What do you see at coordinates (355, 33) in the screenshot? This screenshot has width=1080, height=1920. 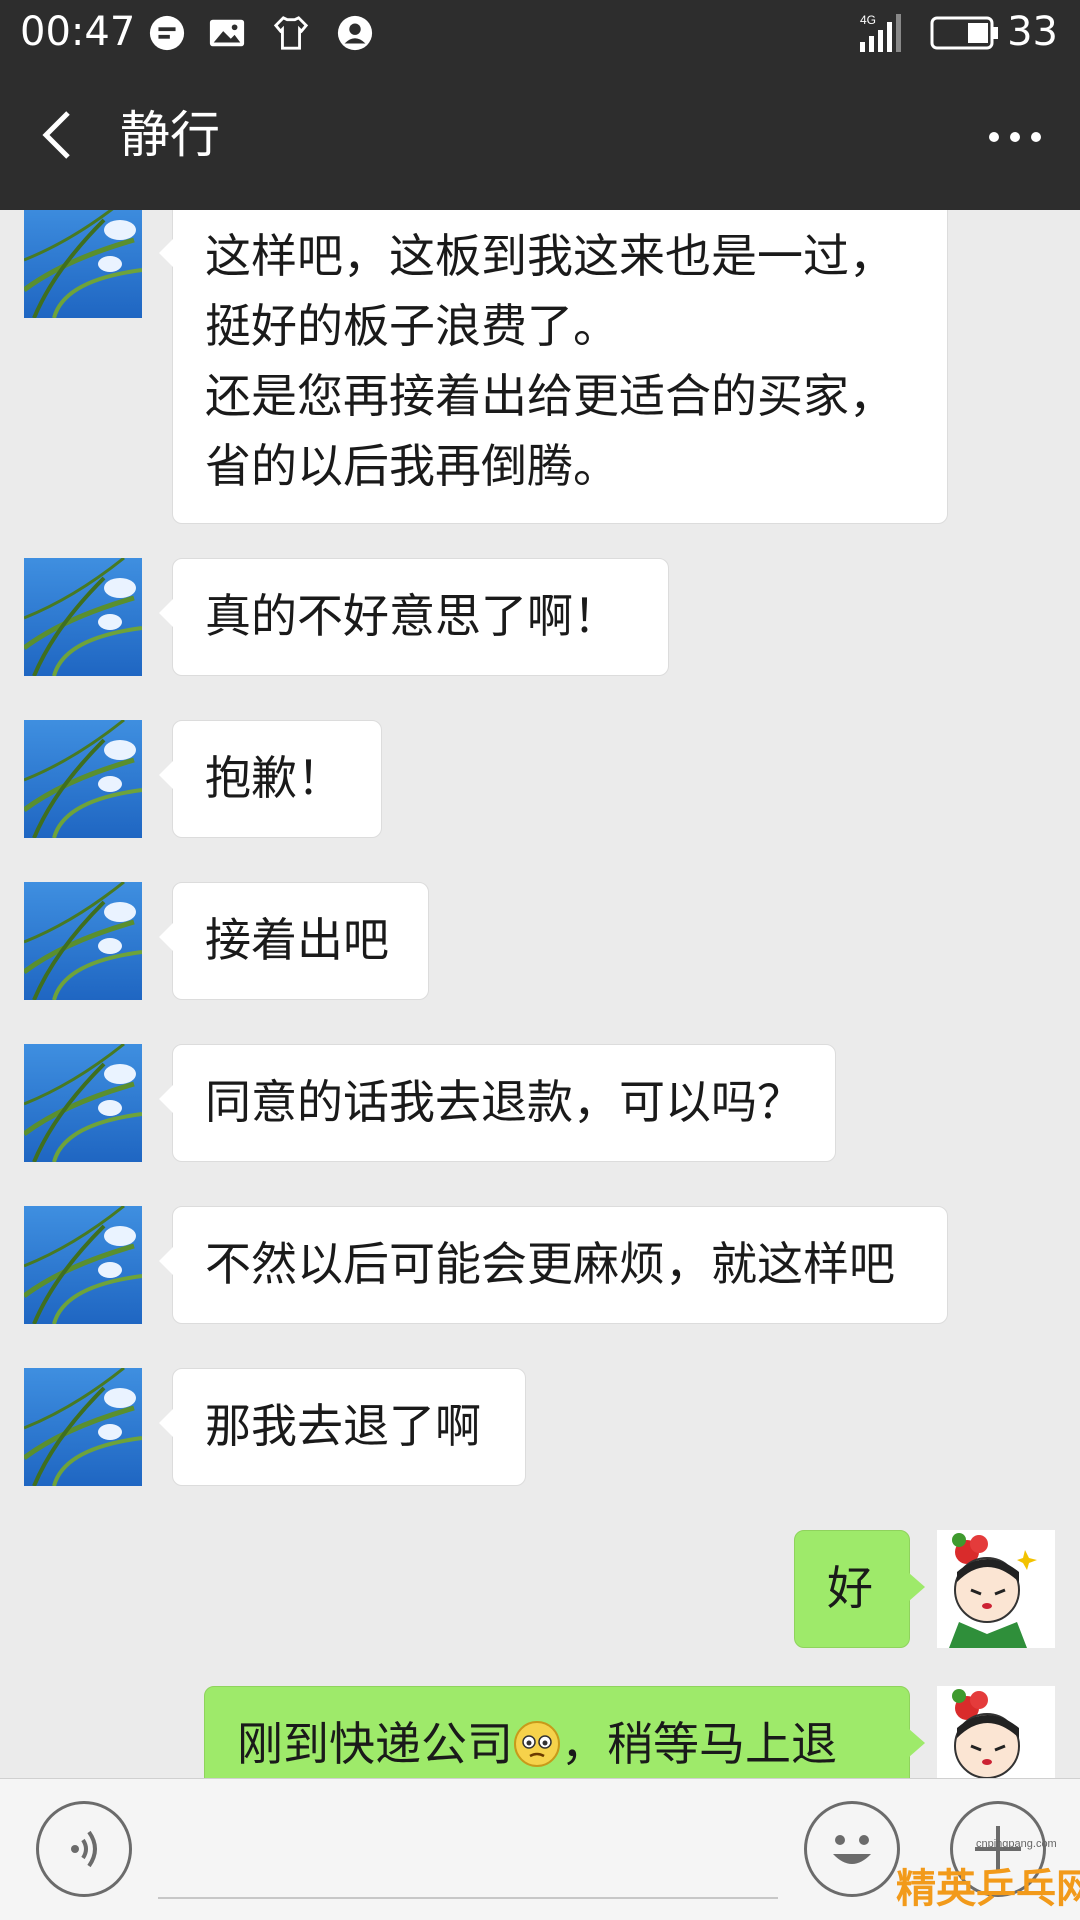 I see `account-icon` at bounding box center [355, 33].